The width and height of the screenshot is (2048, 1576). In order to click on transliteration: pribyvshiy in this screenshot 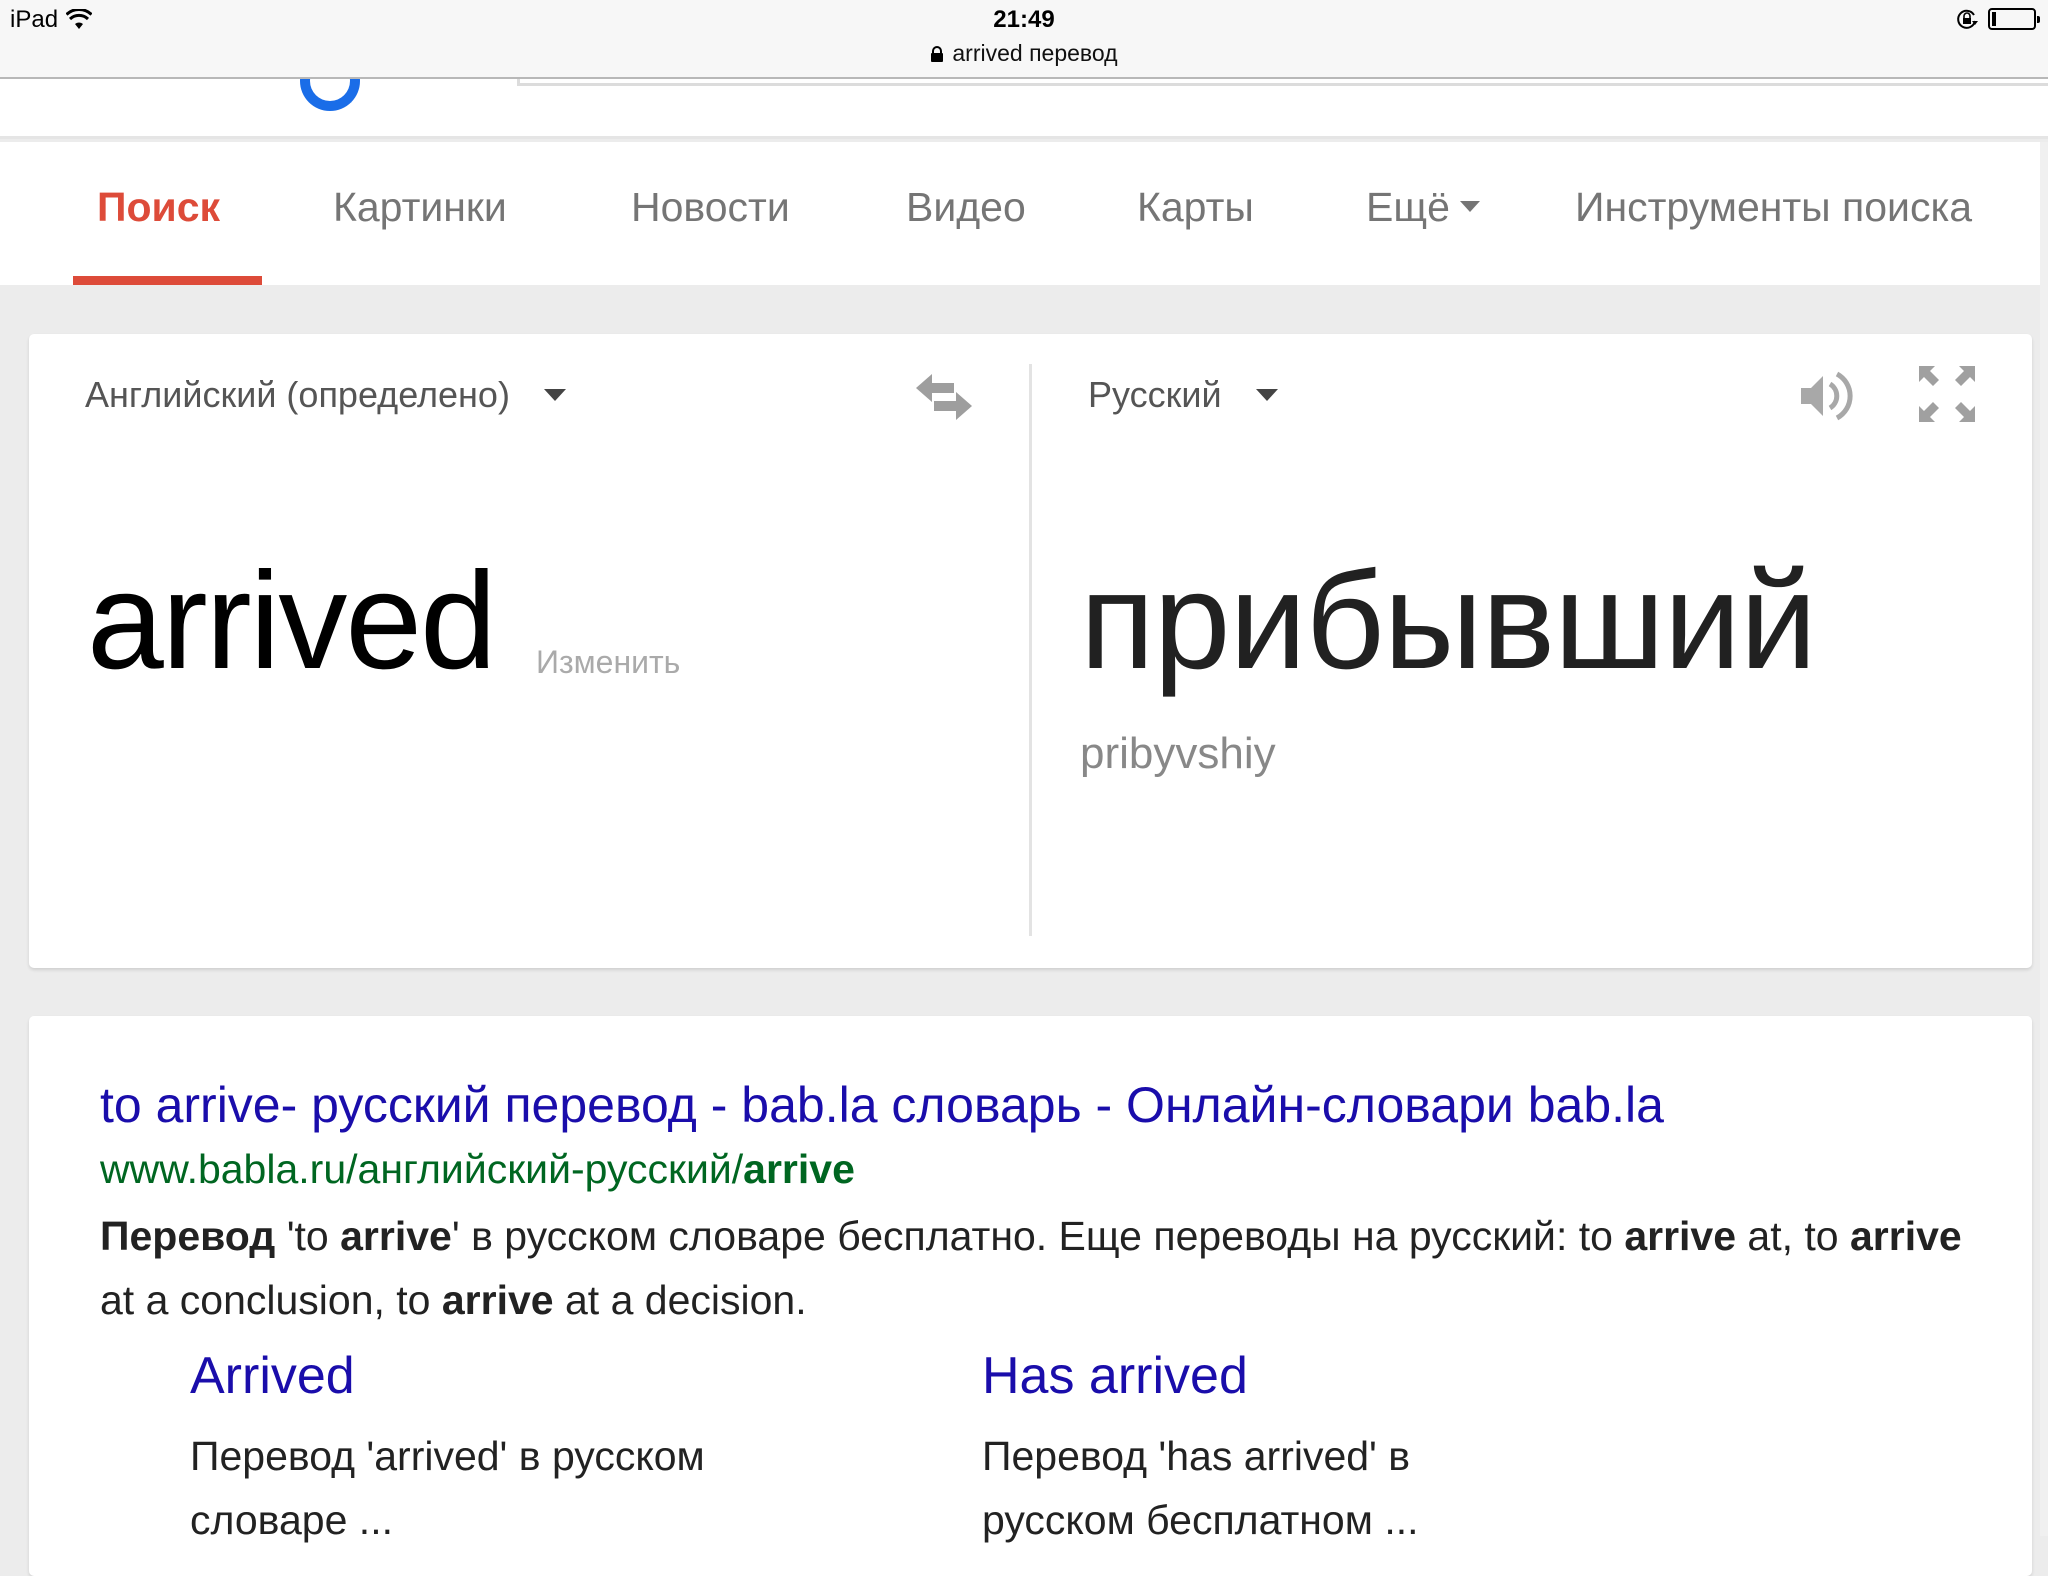, I will do `click(1178, 753)`.